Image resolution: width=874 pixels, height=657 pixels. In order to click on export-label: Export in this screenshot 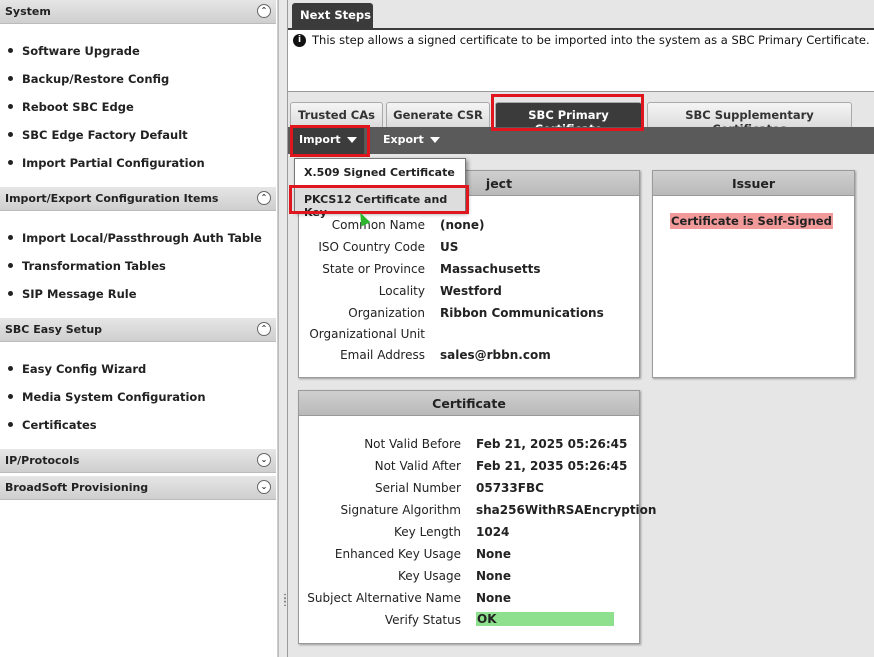, I will do `click(403, 139)`.